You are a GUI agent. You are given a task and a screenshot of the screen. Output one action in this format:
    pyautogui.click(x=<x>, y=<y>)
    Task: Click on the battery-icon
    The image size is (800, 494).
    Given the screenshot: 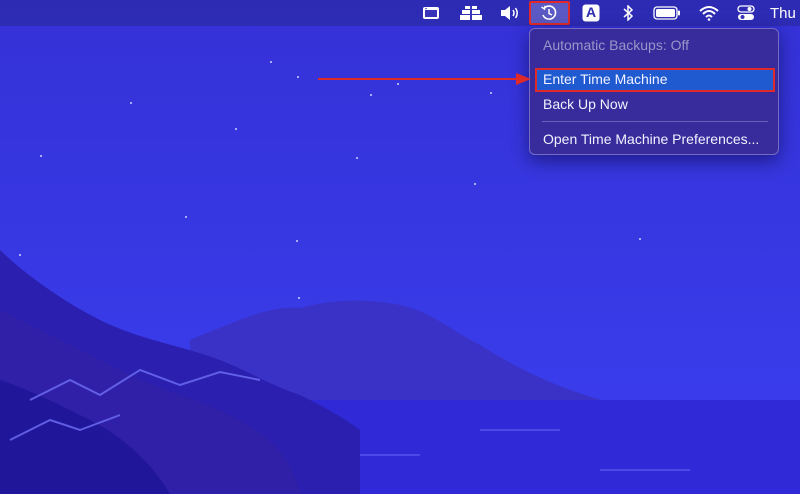 What is the action you would take?
    pyautogui.click(x=667, y=13)
    